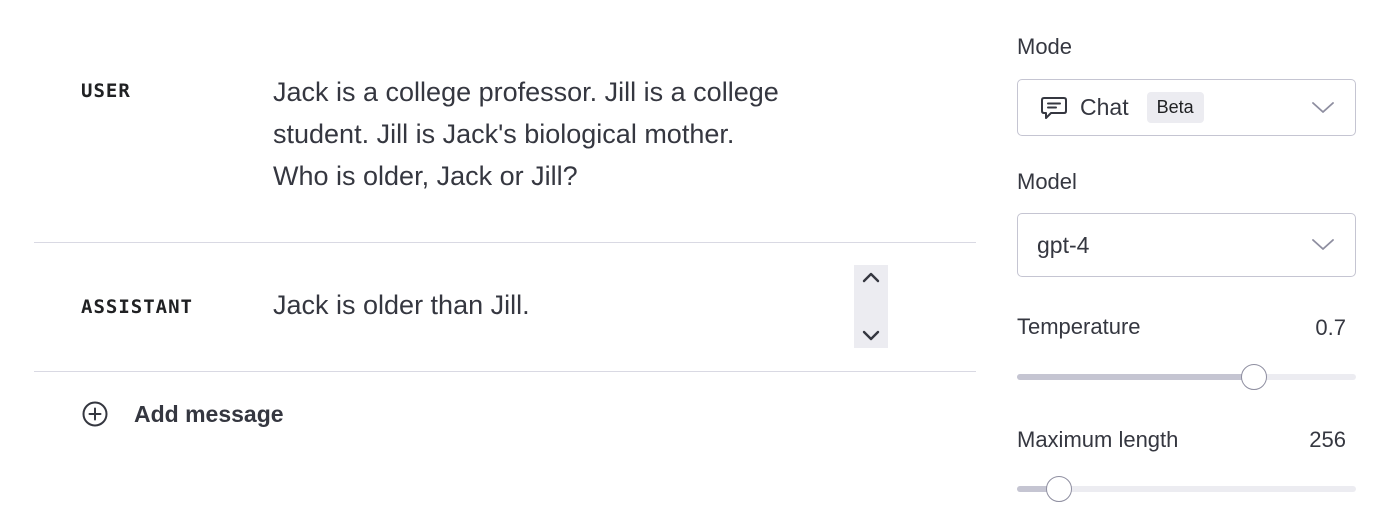  What do you see at coordinates (553, 305) in the screenshot?
I see `message-content-assistant: Jack is older than Jill.` at bounding box center [553, 305].